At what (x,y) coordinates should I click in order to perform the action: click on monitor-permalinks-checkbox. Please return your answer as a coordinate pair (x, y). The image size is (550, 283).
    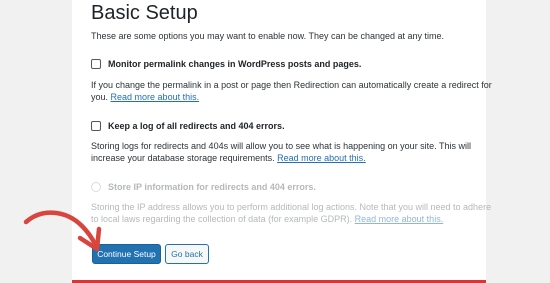
    Looking at the image, I should click on (96, 64).